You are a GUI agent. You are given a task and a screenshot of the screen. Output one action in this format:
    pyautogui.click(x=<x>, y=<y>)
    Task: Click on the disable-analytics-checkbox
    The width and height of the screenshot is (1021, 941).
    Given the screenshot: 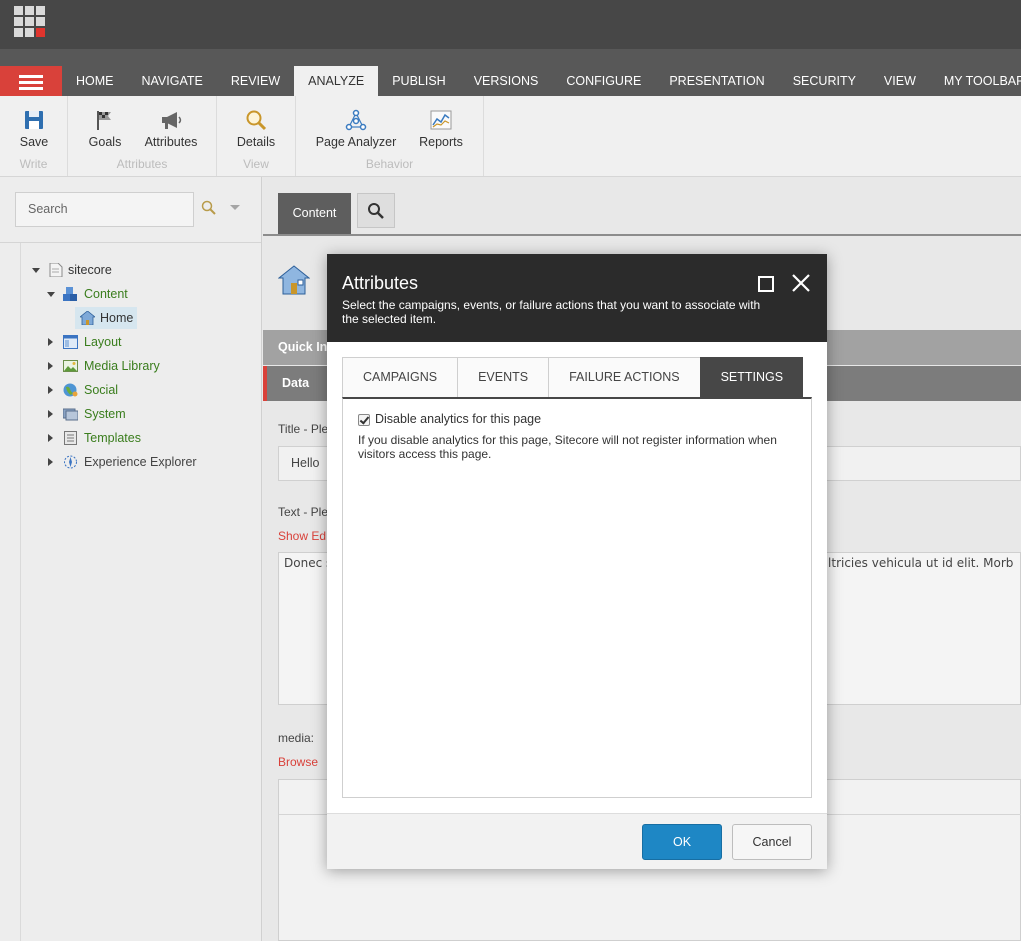 What is the action you would take?
    pyautogui.click(x=364, y=420)
    